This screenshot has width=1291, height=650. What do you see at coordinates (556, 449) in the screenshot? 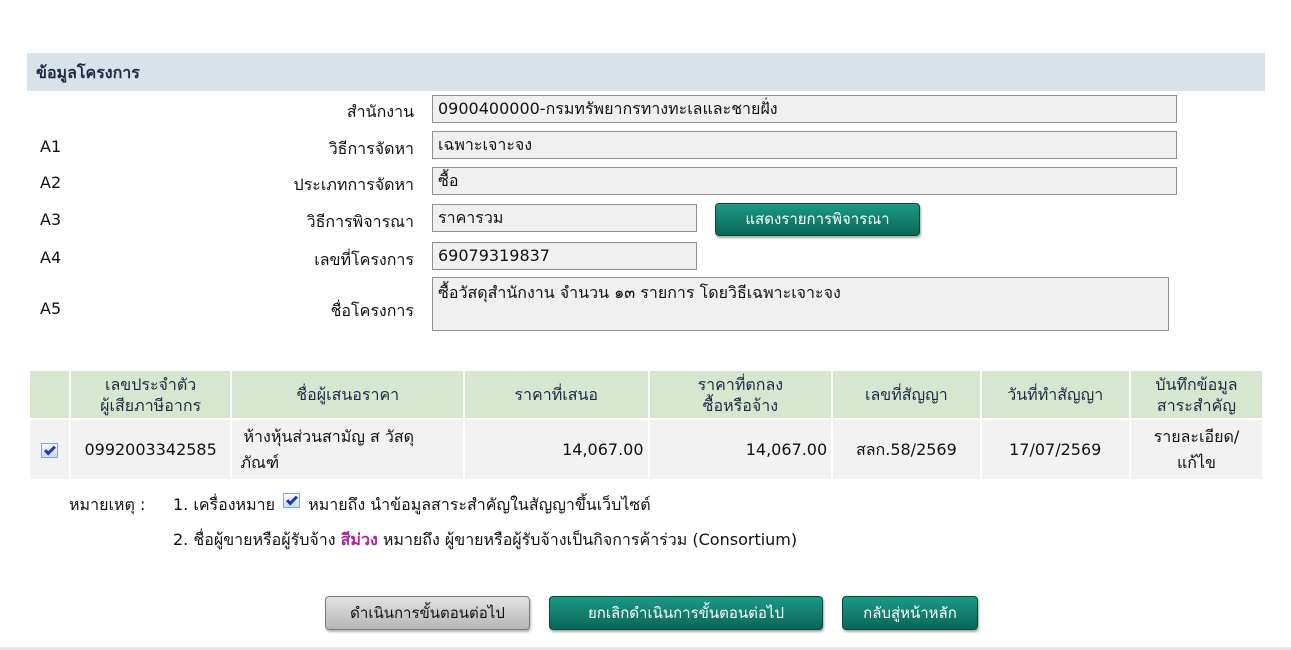
I see `row-offer: 14,067.00` at bounding box center [556, 449].